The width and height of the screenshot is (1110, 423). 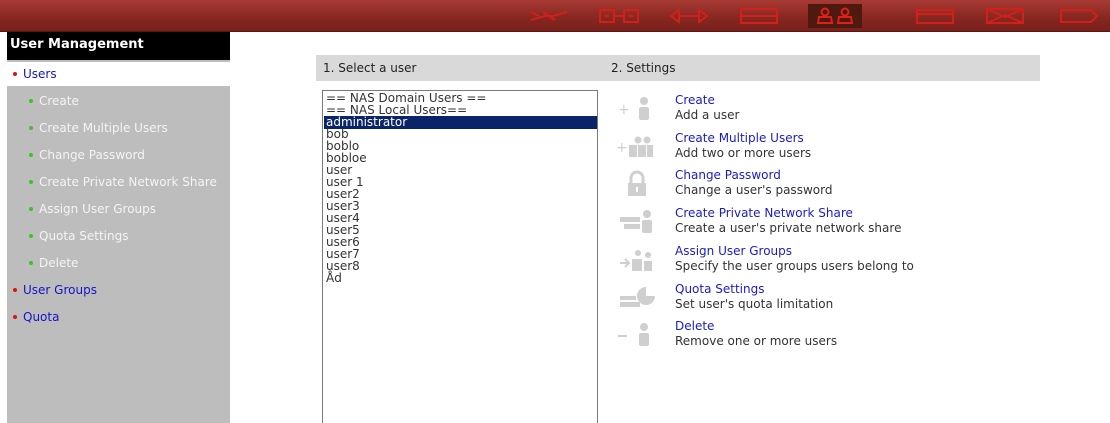 I want to click on settings-link-change-password: Change Password, so click(x=728, y=175).